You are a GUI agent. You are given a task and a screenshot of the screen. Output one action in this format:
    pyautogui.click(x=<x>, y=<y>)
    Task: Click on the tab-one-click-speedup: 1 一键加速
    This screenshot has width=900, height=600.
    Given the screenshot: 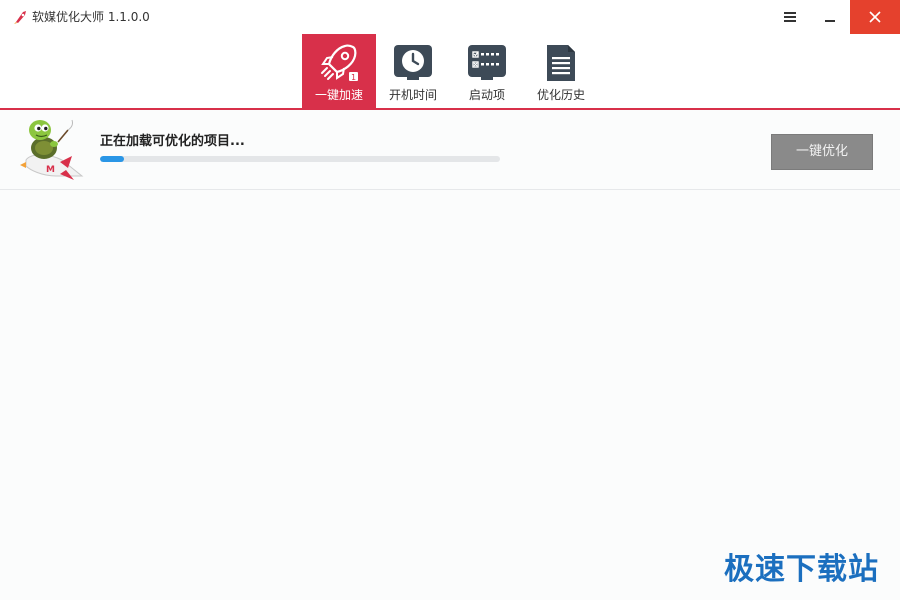 What is the action you would take?
    pyautogui.click(x=339, y=71)
    